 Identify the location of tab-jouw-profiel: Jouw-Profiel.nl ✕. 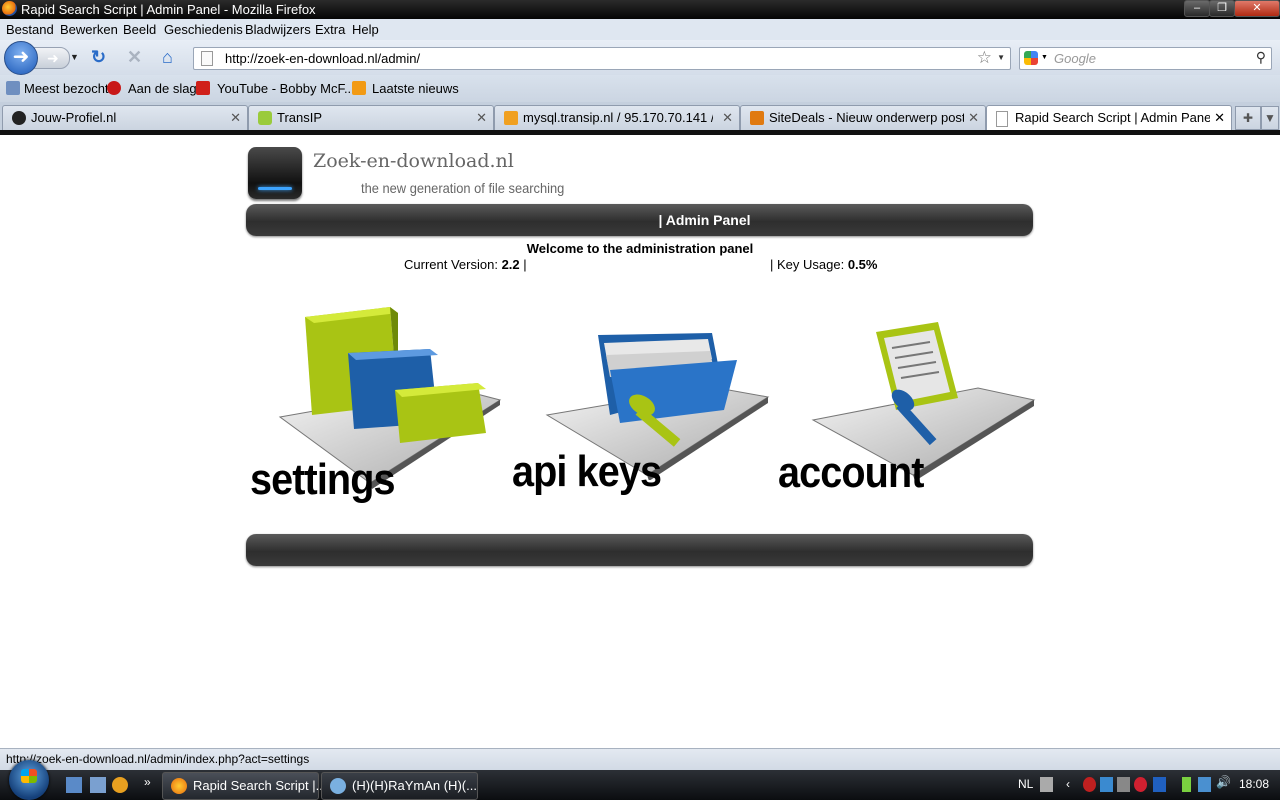
(125, 117).